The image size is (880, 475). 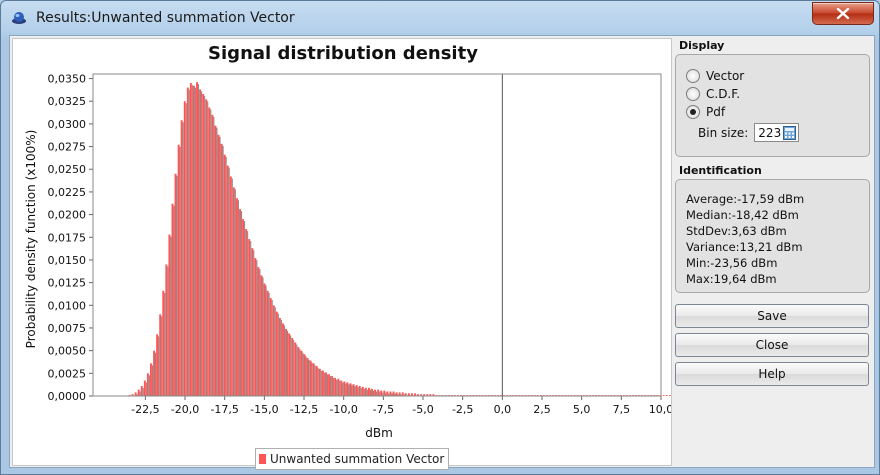 What do you see at coordinates (772, 316) in the screenshot?
I see `save-button: Save` at bounding box center [772, 316].